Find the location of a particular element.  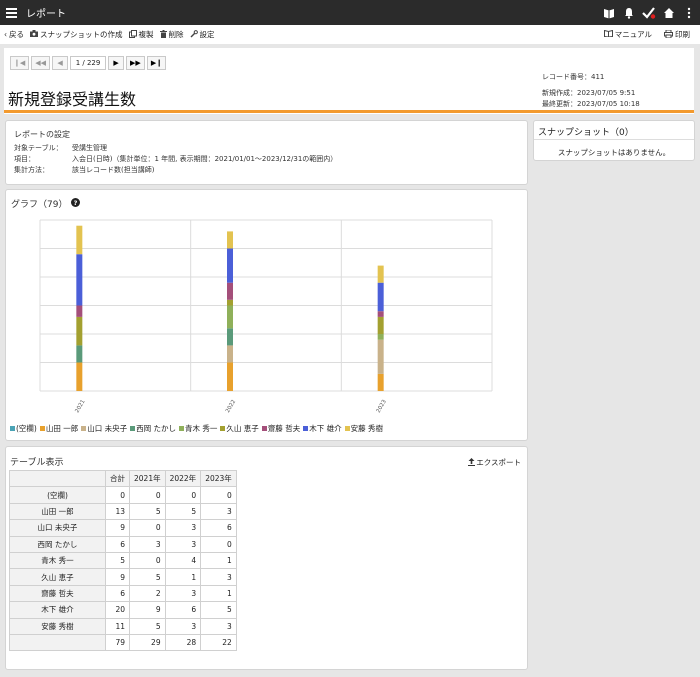

prev-page-button: ◀ is located at coordinates (60, 63).